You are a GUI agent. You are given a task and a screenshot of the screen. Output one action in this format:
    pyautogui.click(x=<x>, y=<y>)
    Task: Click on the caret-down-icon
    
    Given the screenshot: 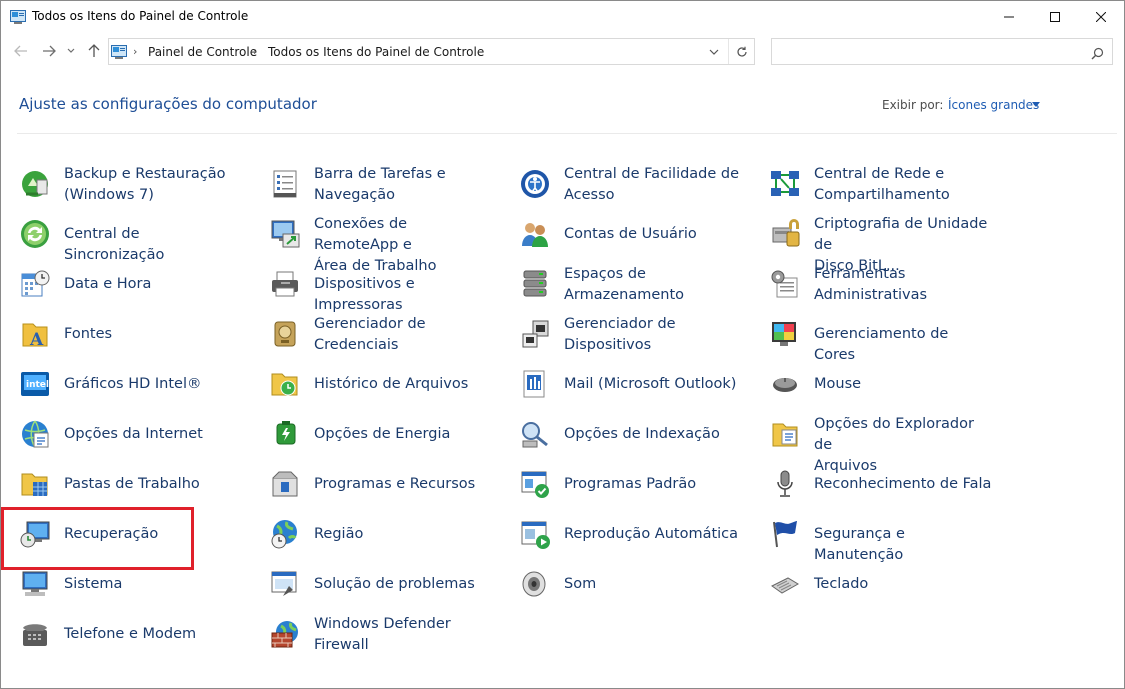 What is the action you would take?
    pyautogui.click(x=1036, y=104)
    